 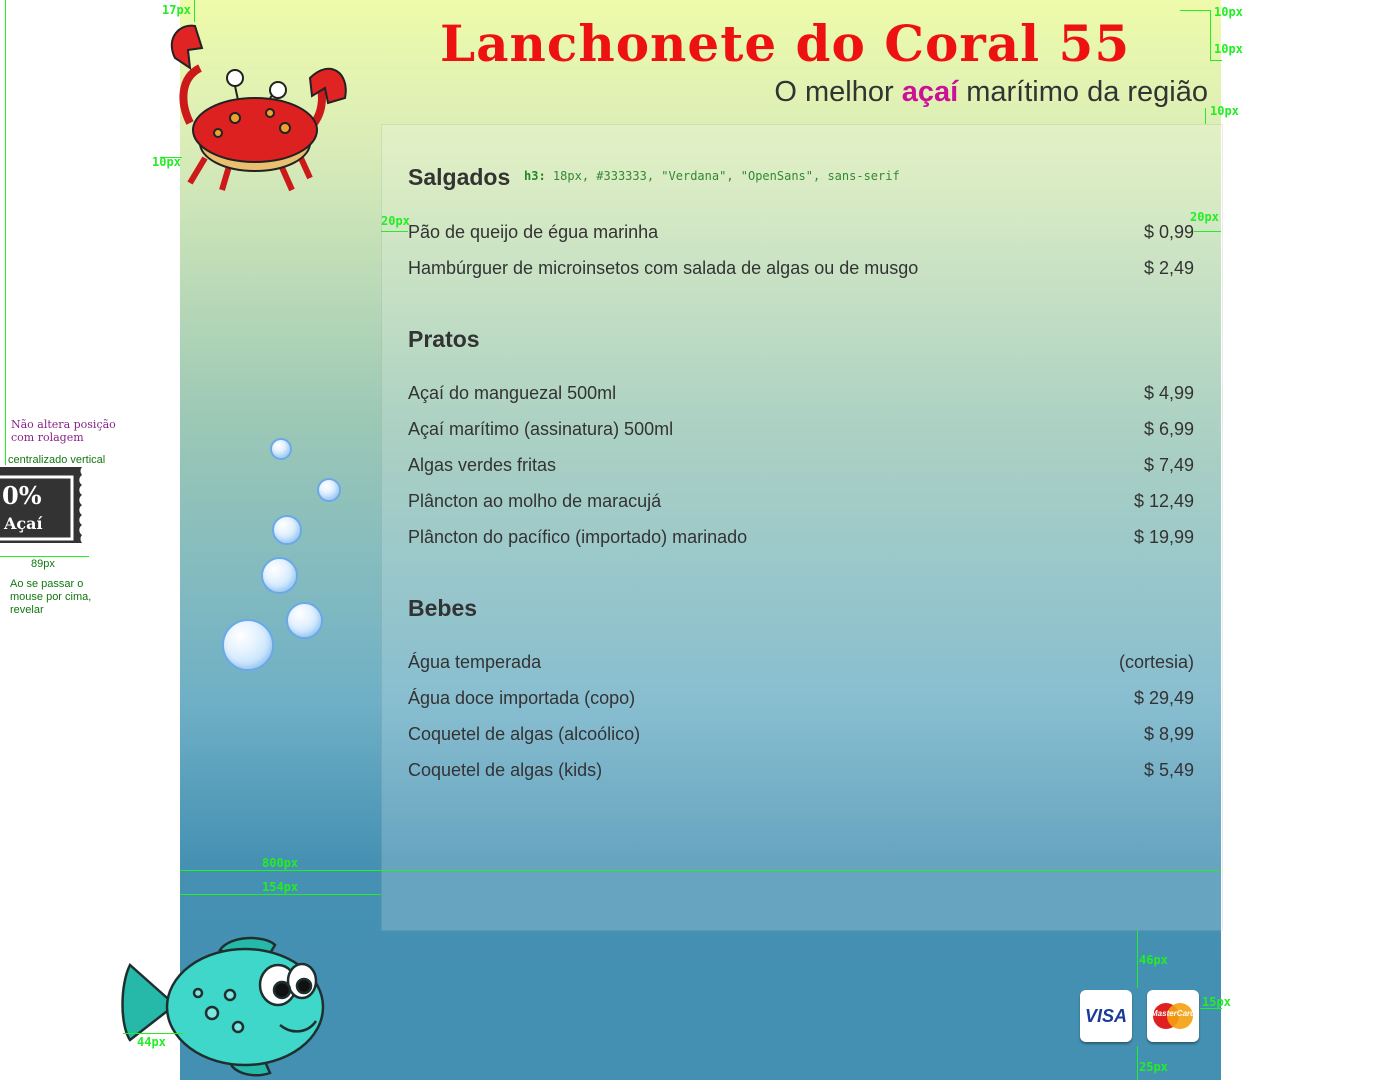 What do you see at coordinates (1168, 465) in the screenshot?
I see `item-price: $ 7,49` at bounding box center [1168, 465].